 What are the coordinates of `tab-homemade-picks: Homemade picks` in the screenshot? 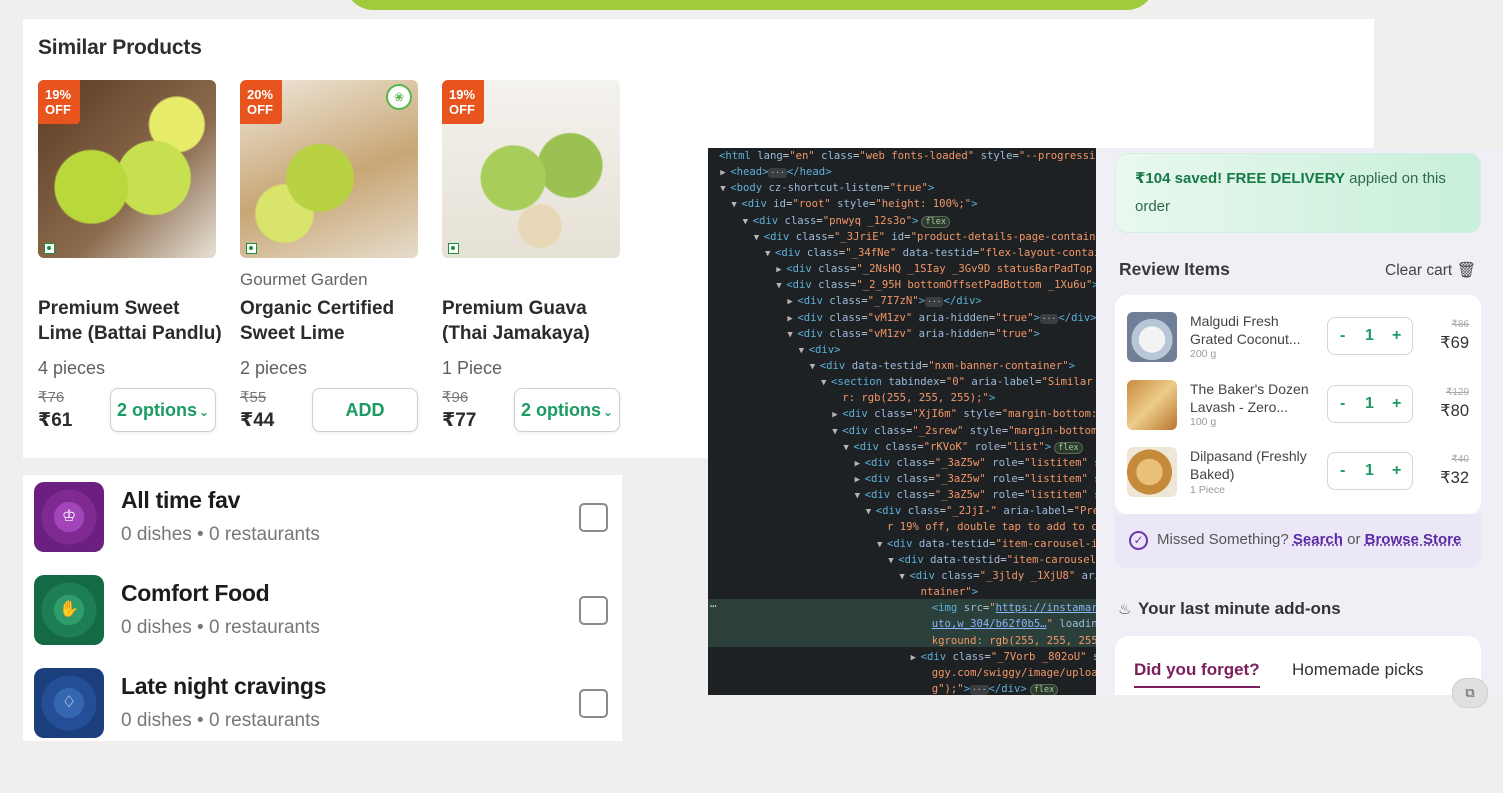 It's located at (1357, 670).